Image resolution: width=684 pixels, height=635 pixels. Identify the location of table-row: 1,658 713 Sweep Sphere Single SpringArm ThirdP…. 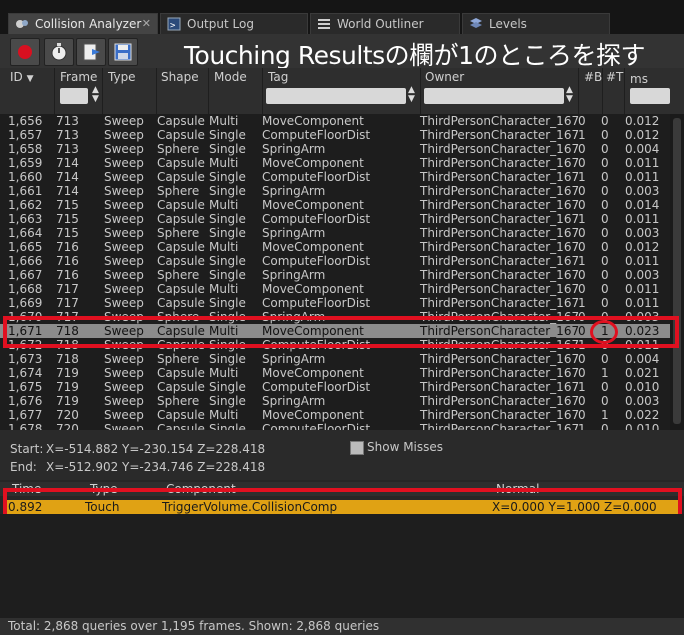
(335, 149).